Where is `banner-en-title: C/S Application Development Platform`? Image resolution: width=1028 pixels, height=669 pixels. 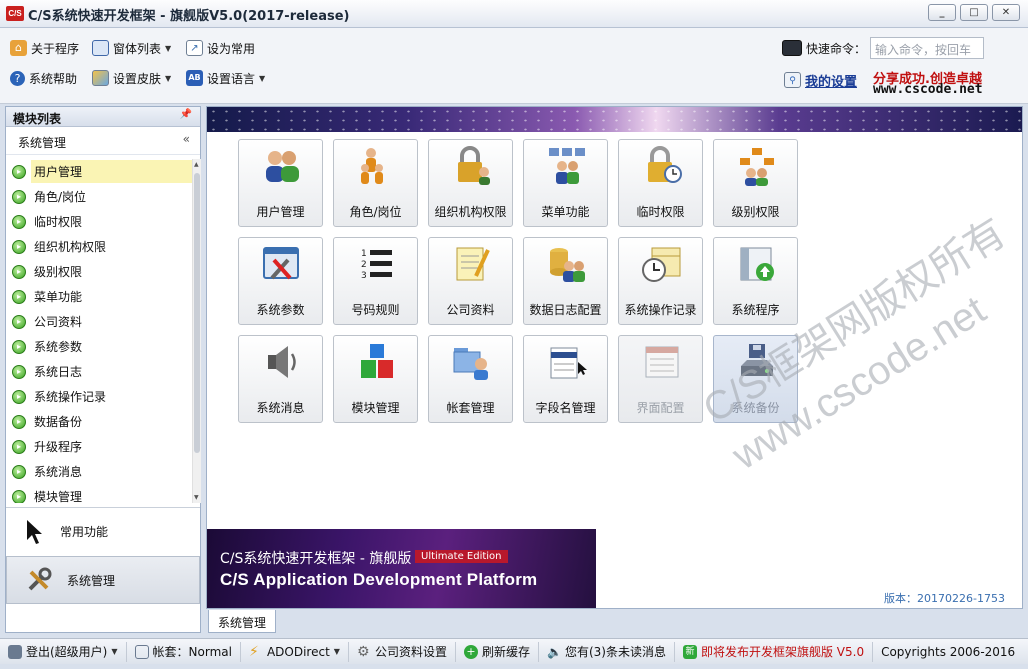
banner-en-title: C/S Application Development Platform is located at coordinates (379, 579).